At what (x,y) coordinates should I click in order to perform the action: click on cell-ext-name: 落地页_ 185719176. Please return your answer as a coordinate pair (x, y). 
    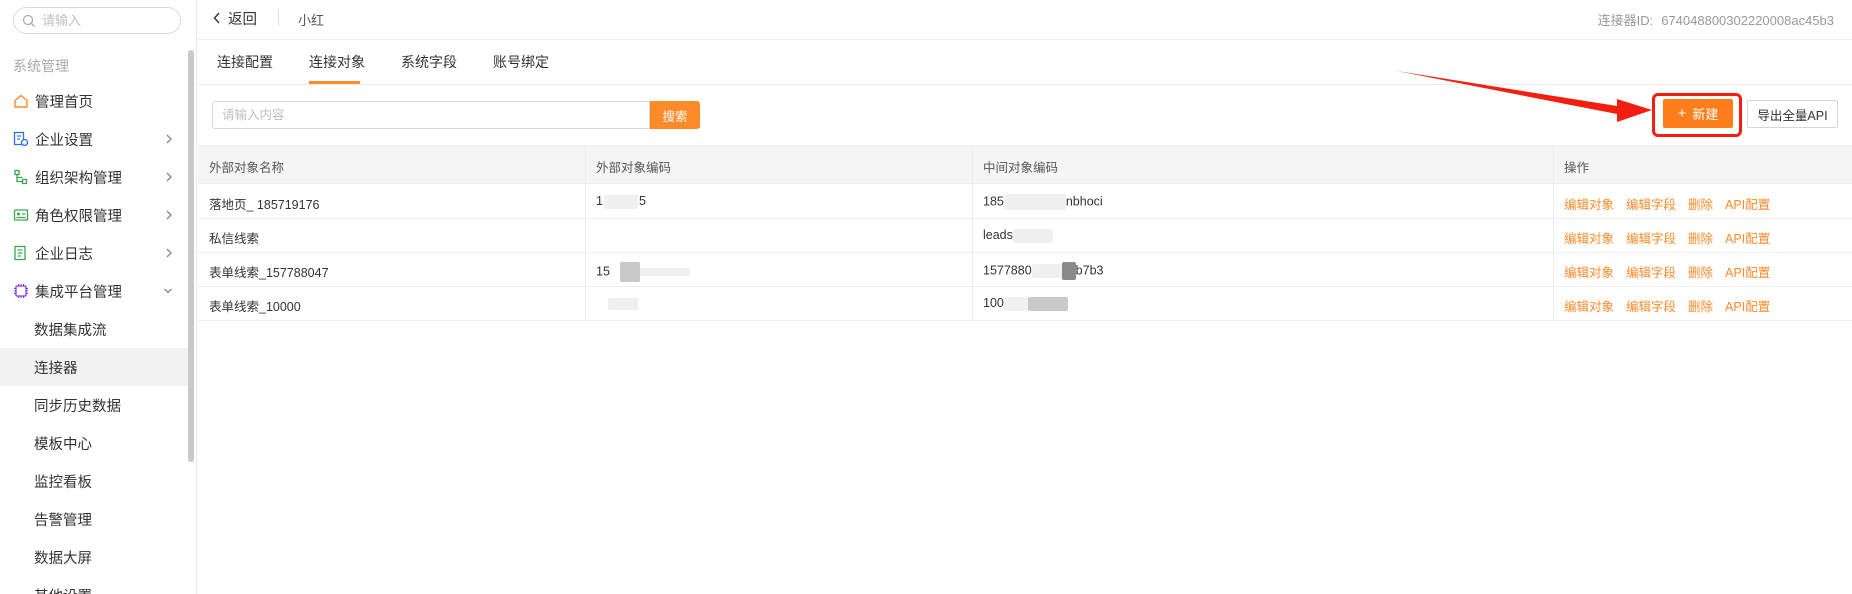
    Looking at the image, I should click on (264, 205).